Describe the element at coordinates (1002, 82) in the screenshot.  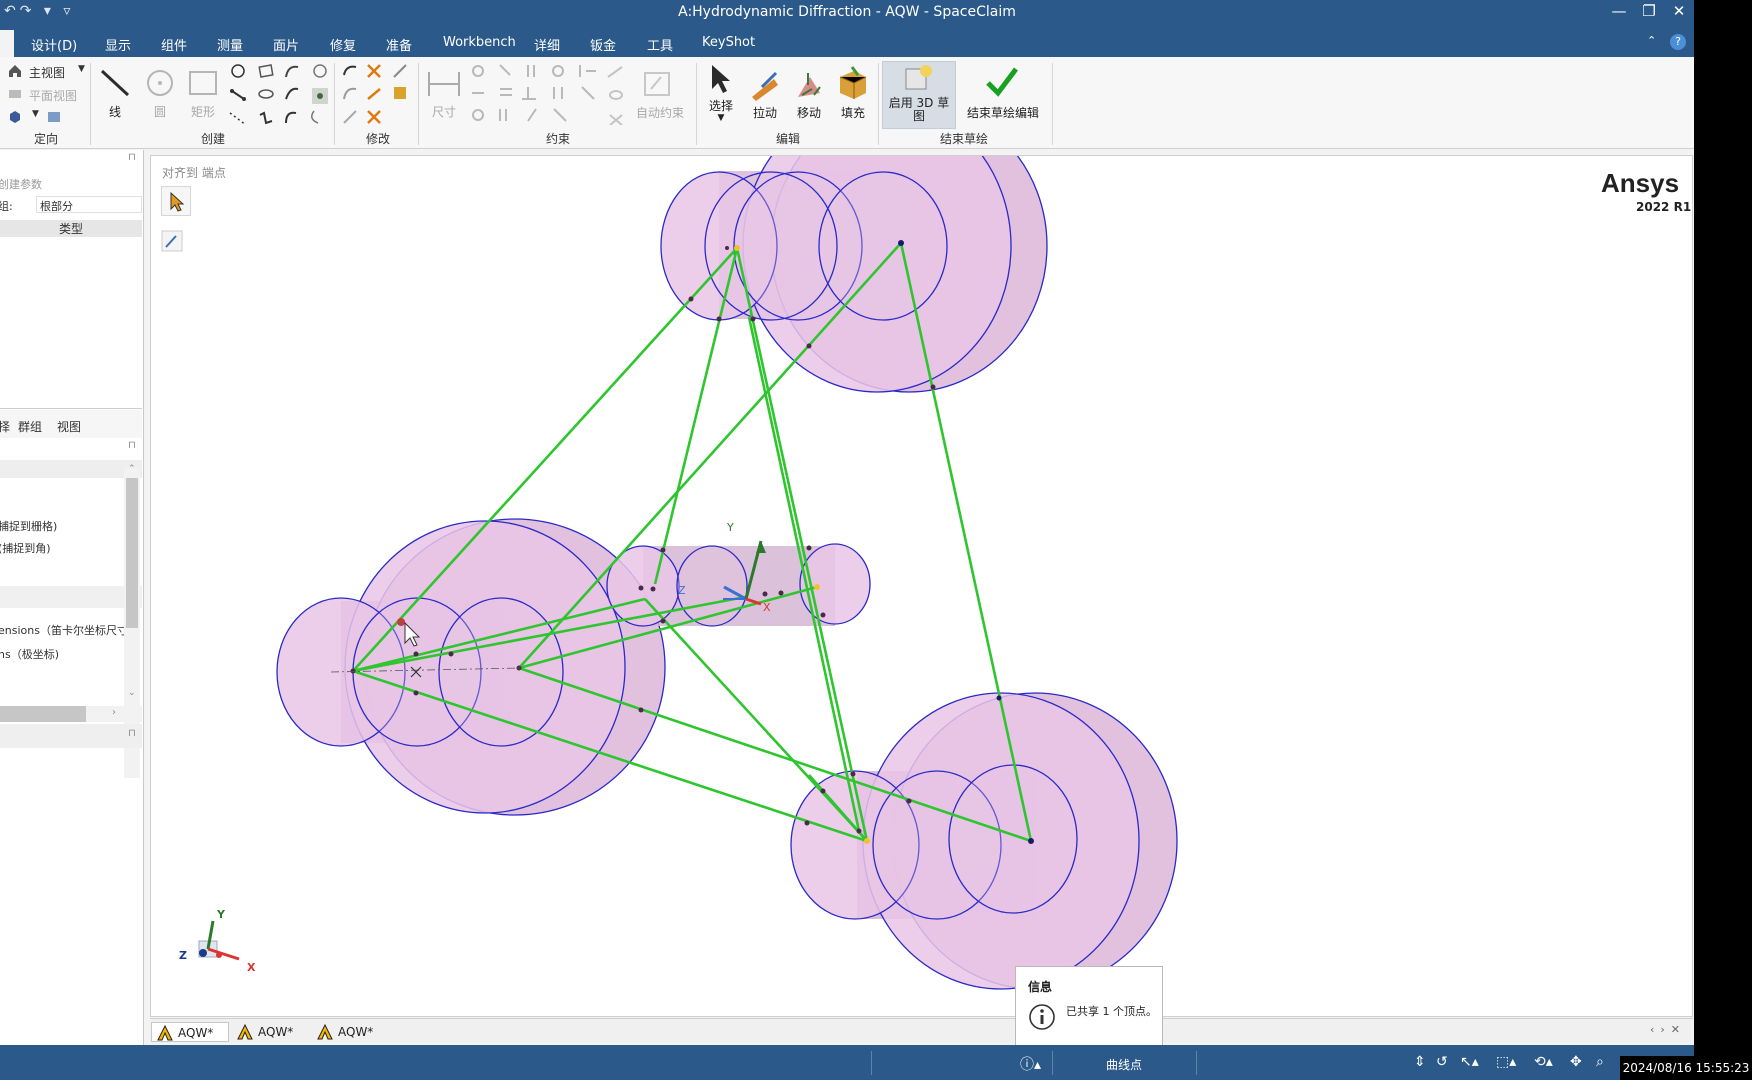
I see `finish-sketch-icon` at that location.